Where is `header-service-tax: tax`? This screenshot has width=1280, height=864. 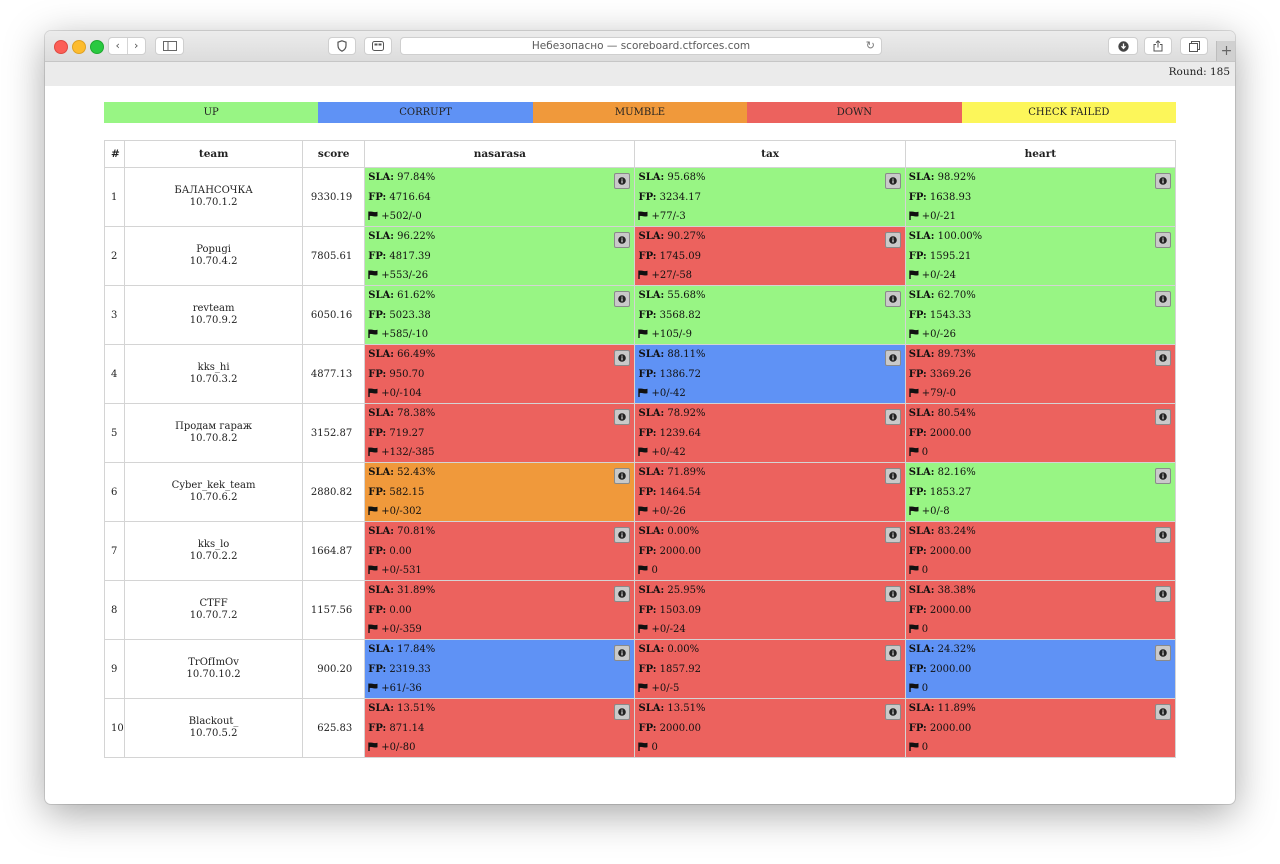
header-service-tax: tax is located at coordinates (770, 154).